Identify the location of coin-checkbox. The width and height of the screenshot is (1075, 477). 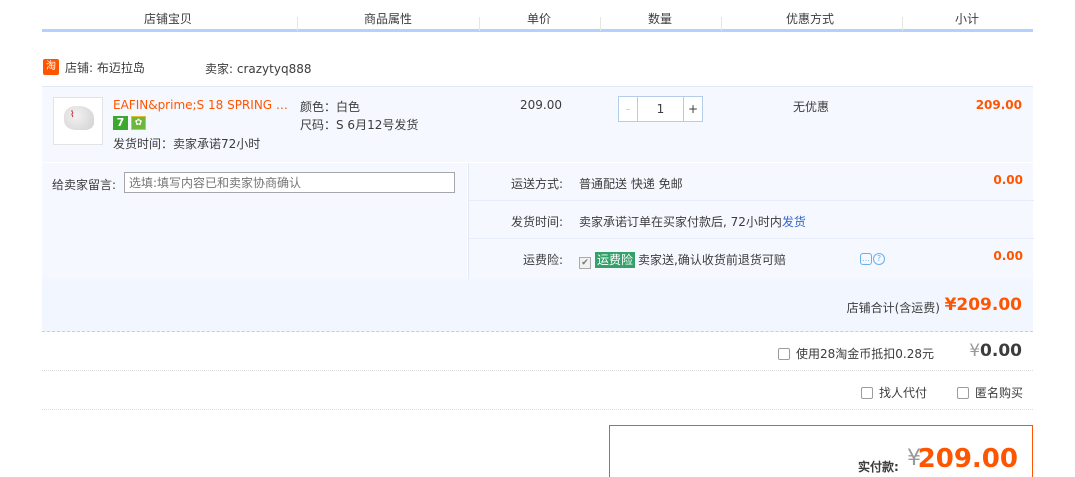
(784, 354).